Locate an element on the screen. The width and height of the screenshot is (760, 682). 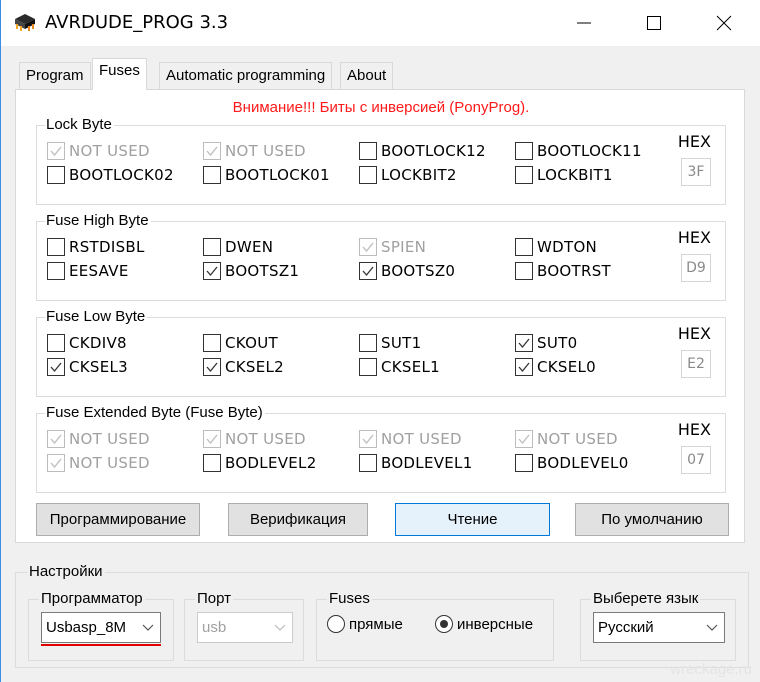
radio-direct: прямые is located at coordinates (365, 624).